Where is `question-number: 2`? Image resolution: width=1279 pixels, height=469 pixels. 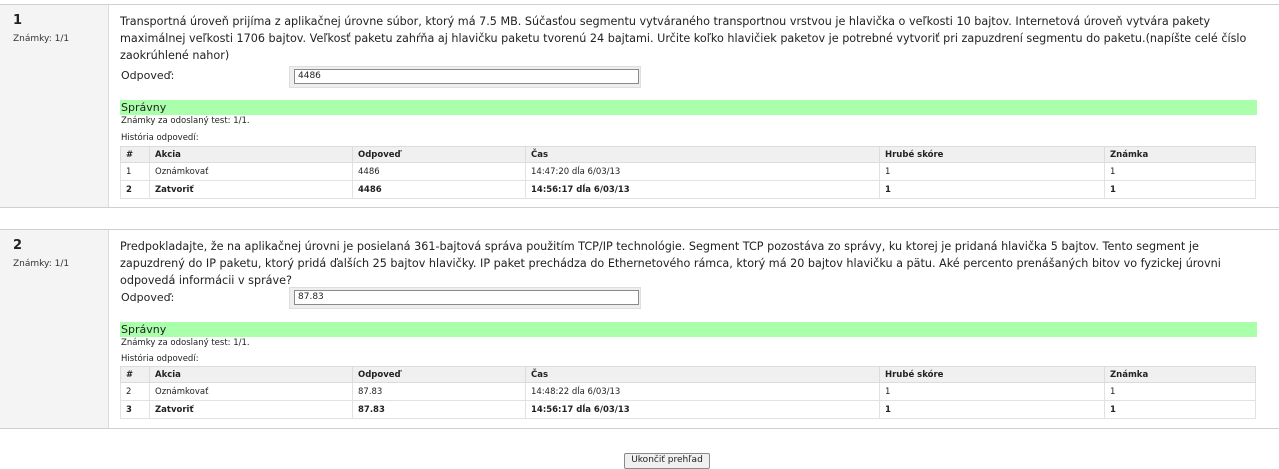 question-number: 2 is located at coordinates (18, 245).